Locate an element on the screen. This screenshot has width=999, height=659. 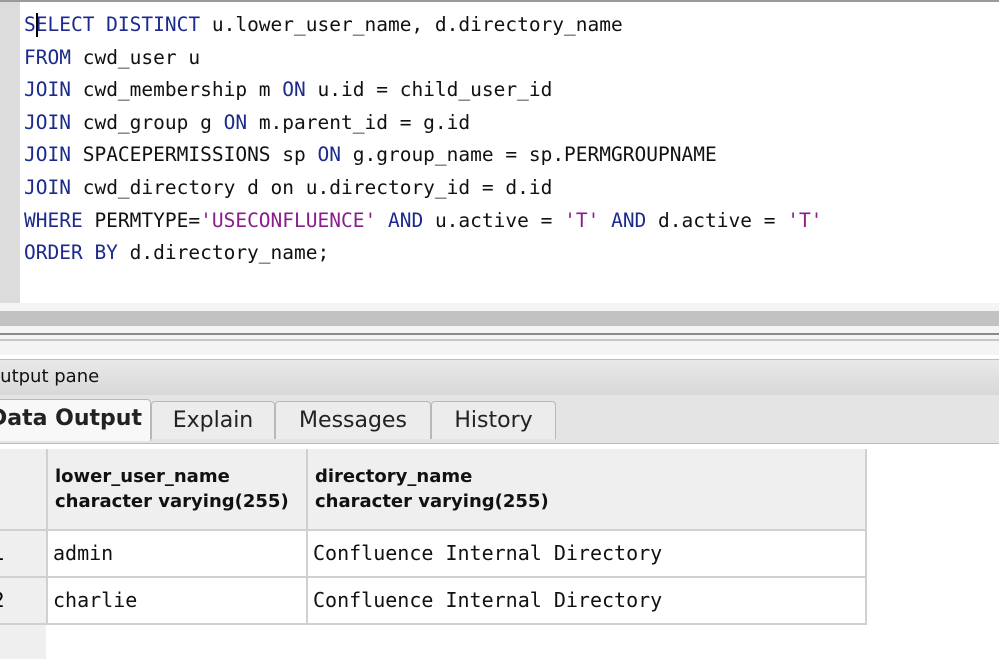
text-caret is located at coordinates (37, 25).